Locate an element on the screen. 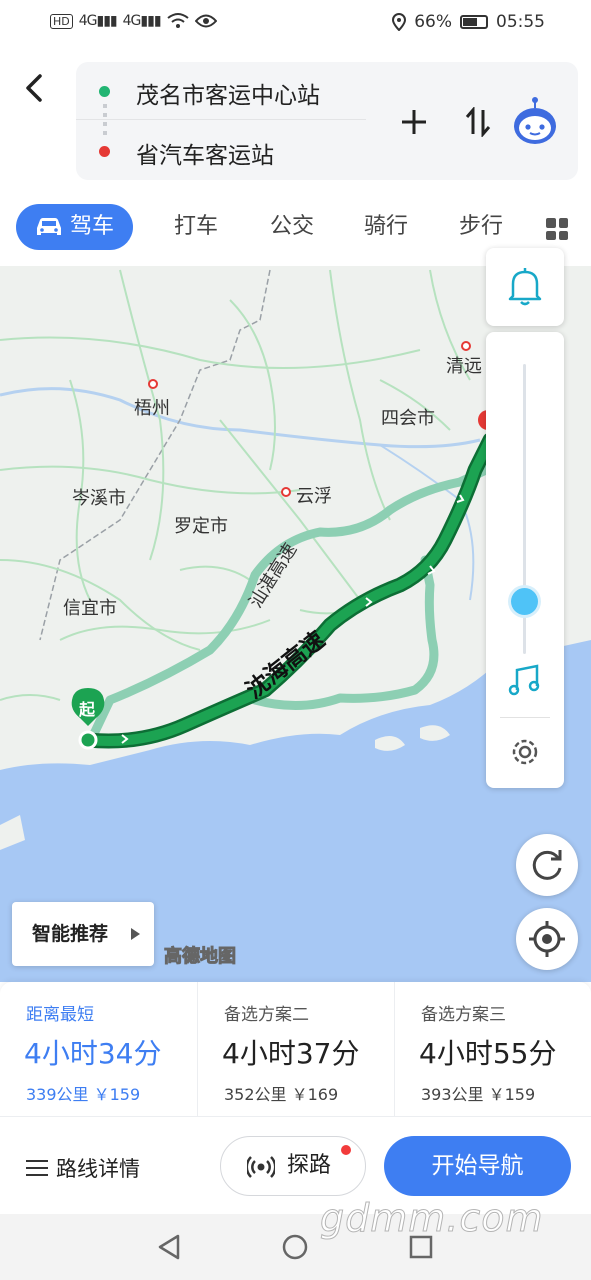 The image size is (591, 1280). explore-route-label: 探路 is located at coordinates (309, 1165).